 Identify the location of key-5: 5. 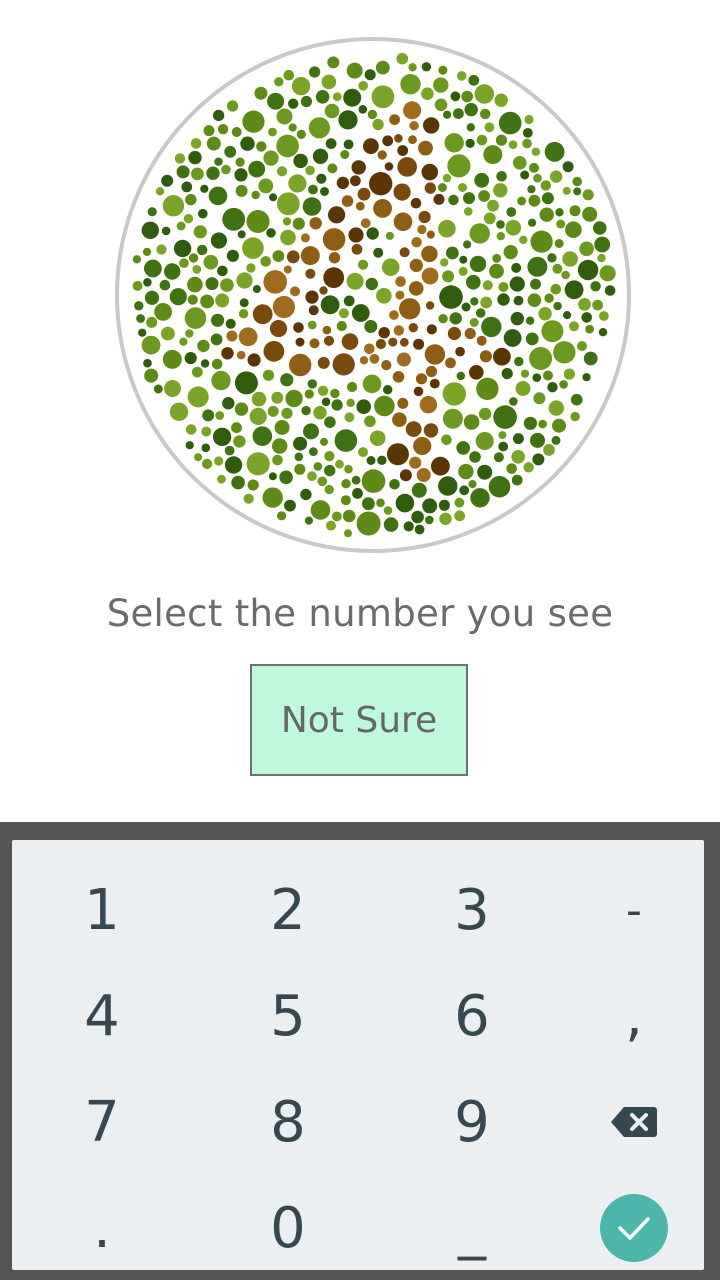
(288, 1016).